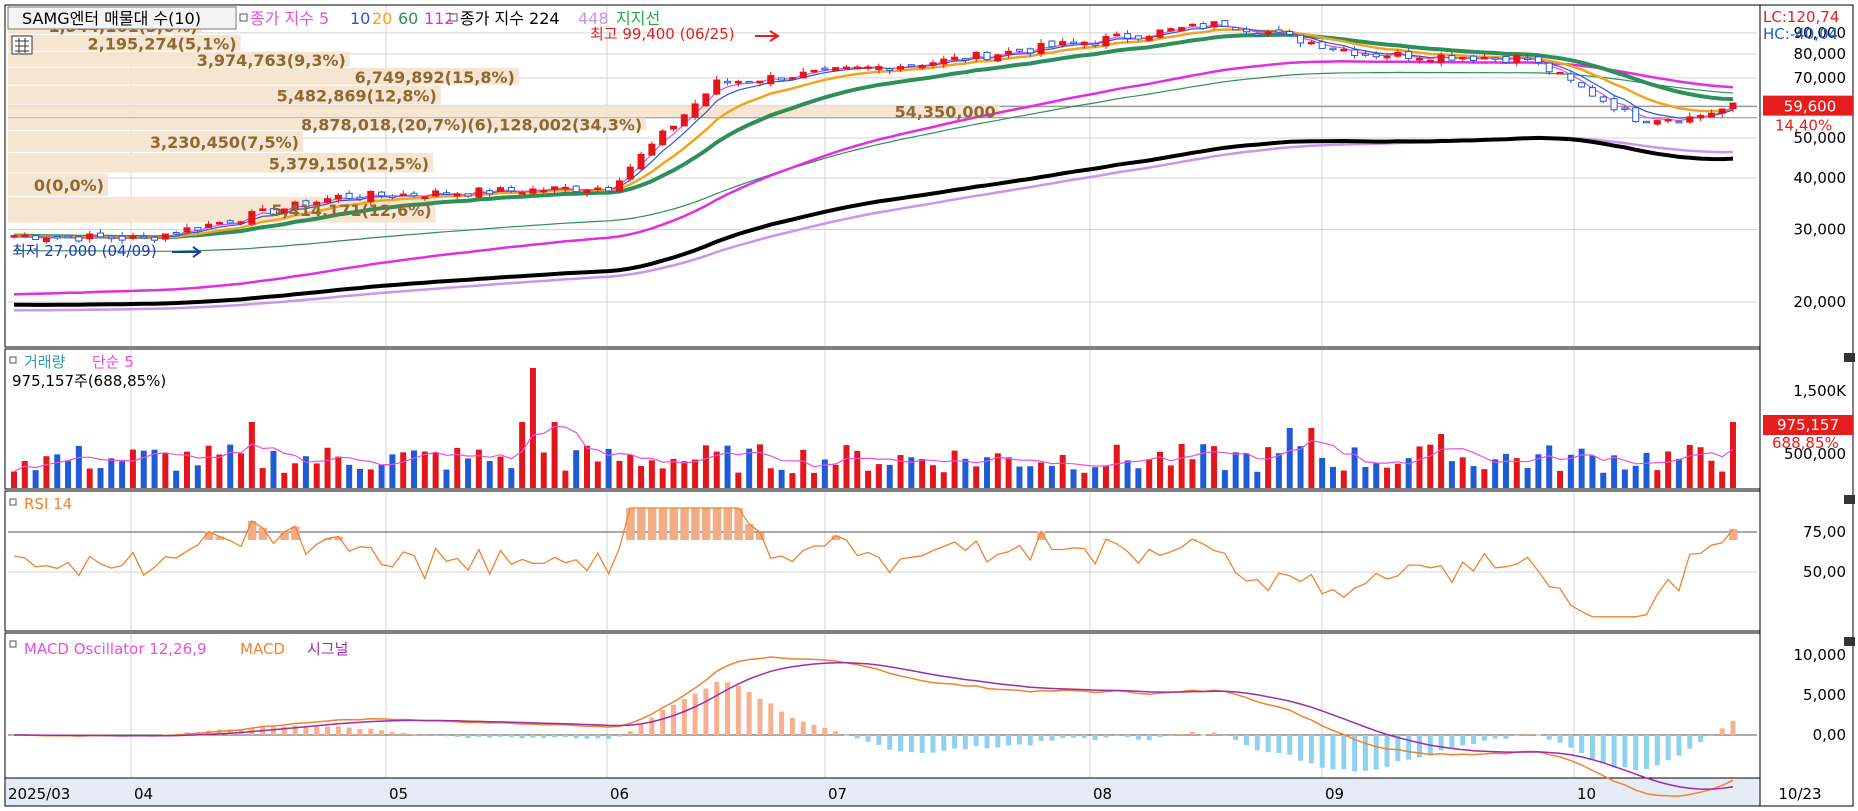  What do you see at coordinates (327, 649) in the screenshot?
I see `macd-signal-title: 시그널` at bounding box center [327, 649].